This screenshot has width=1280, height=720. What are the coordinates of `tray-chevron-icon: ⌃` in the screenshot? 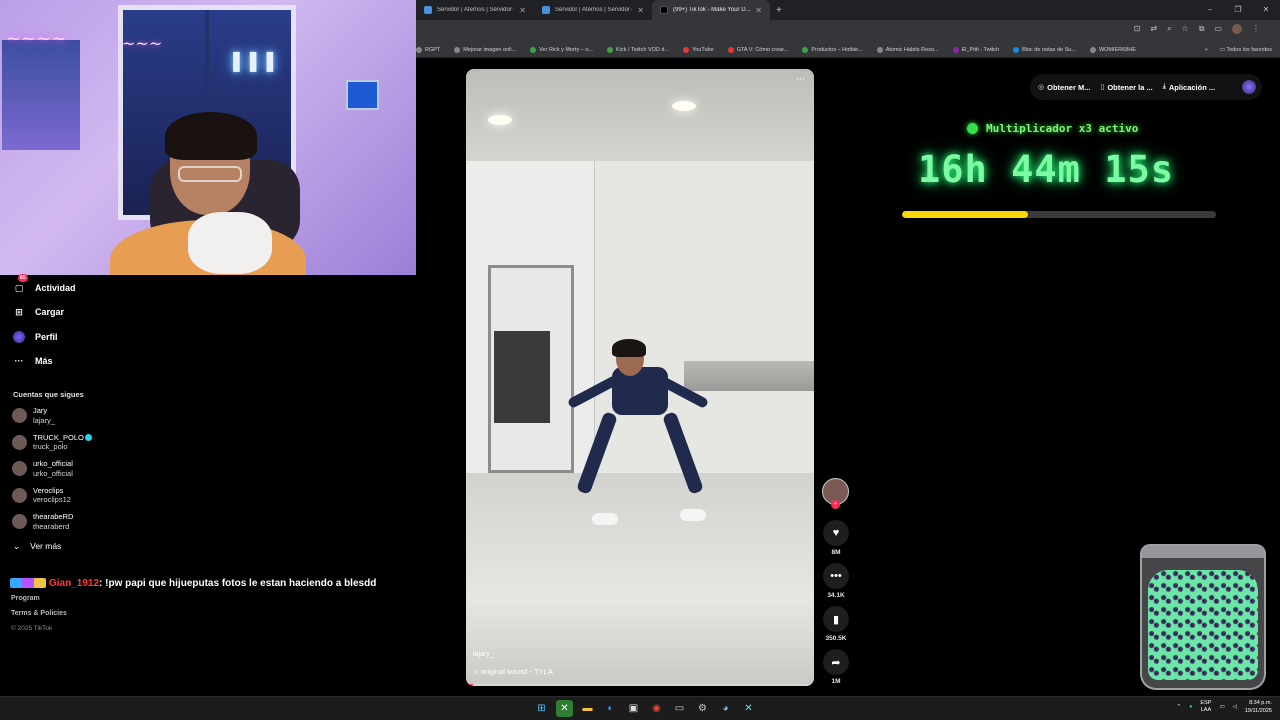 It's located at (1178, 707).